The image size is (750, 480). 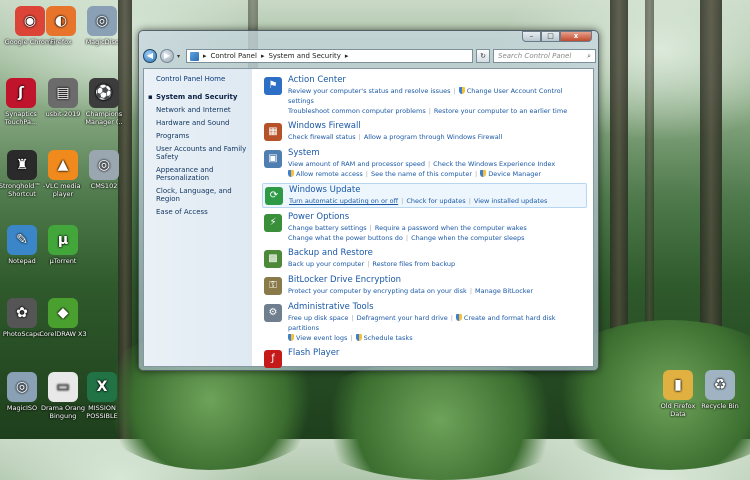 I want to click on category-title: Backup and Restore, so click(x=373, y=253).